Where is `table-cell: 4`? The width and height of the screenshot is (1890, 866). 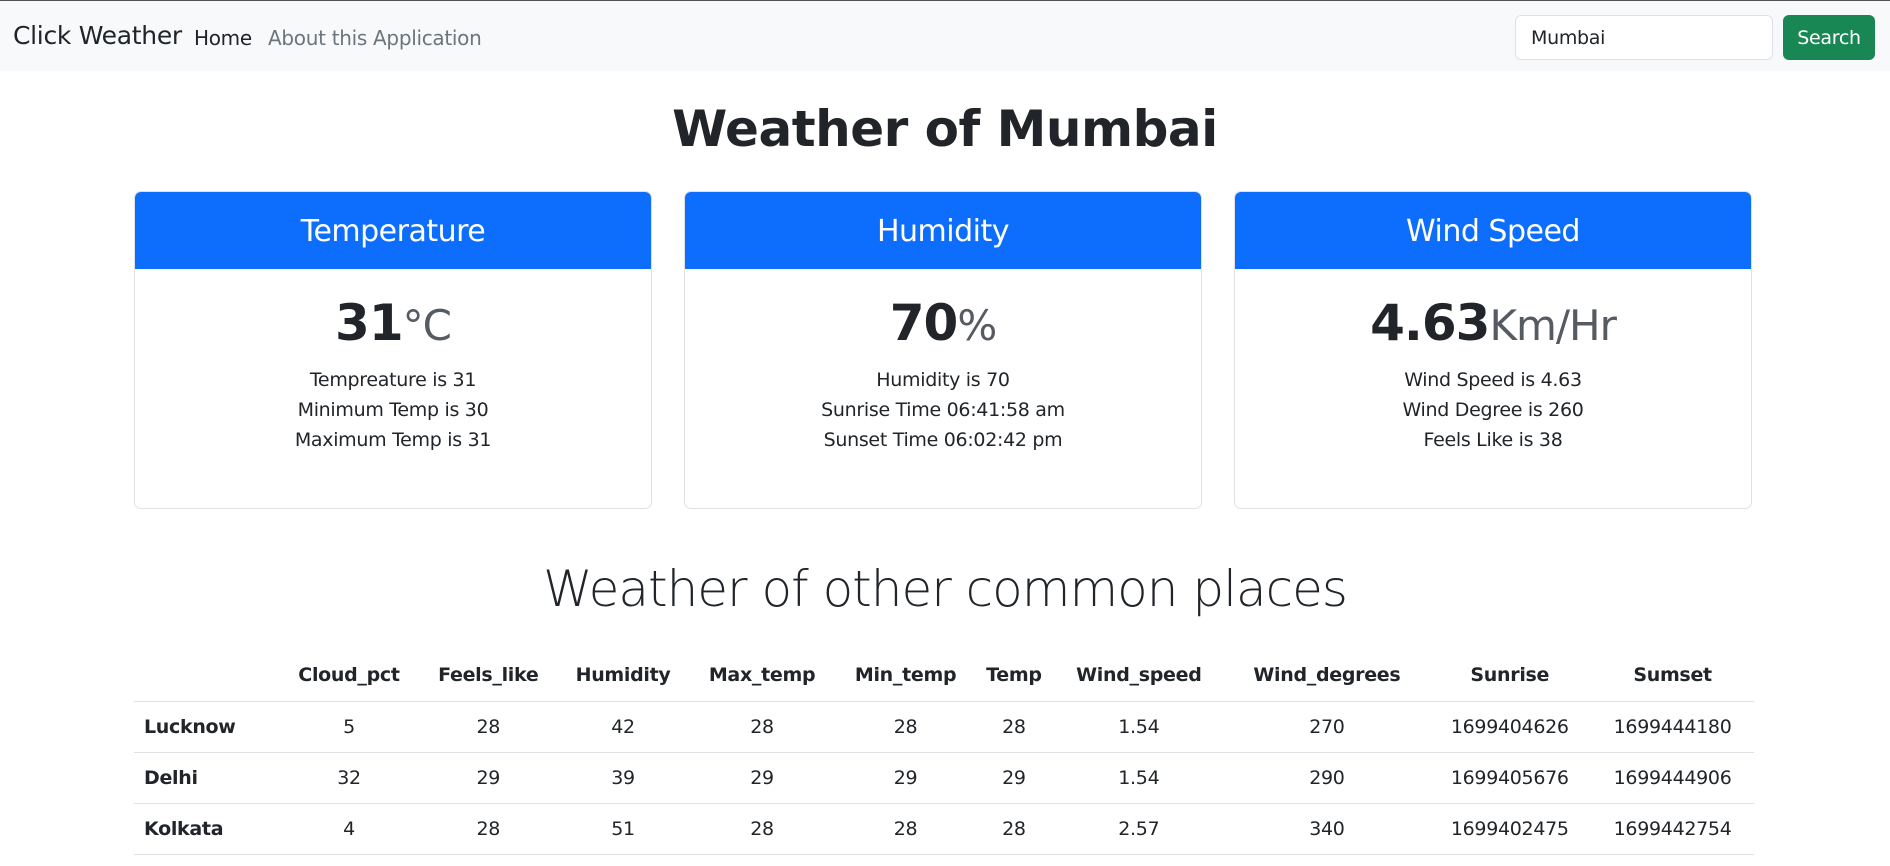
table-cell: 4 is located at coordinates (349, 829).